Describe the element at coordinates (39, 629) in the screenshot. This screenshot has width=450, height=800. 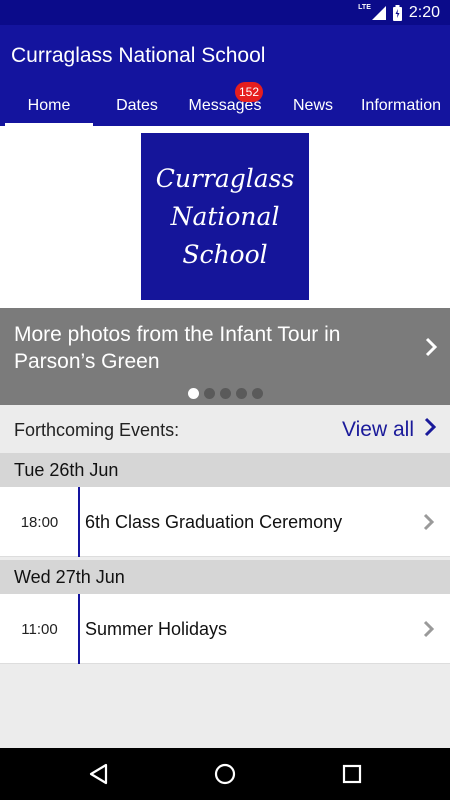
I see `event-time: 11:00` at that location.